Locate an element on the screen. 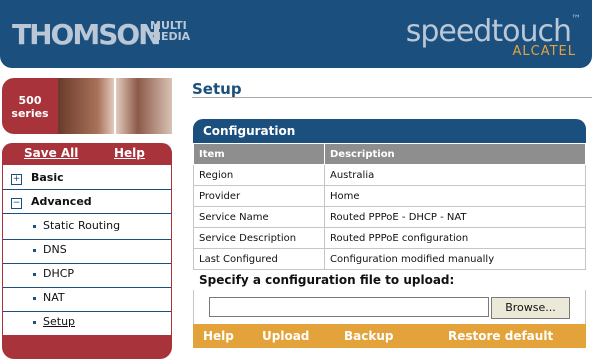 This screenshot has height=363, width=598. sidebar-item-label: DHCP is located at coordinates (59, 273).